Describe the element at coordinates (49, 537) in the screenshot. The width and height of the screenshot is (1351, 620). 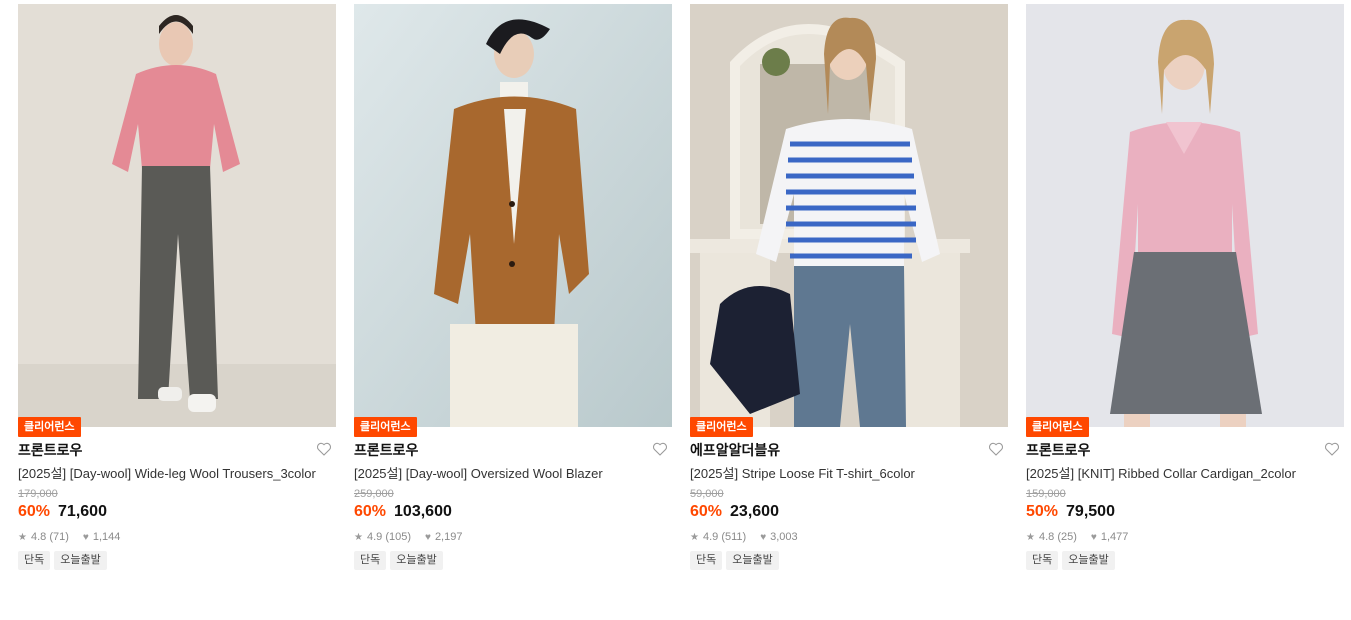
I see `rating: 4.8 (71)` at that location.